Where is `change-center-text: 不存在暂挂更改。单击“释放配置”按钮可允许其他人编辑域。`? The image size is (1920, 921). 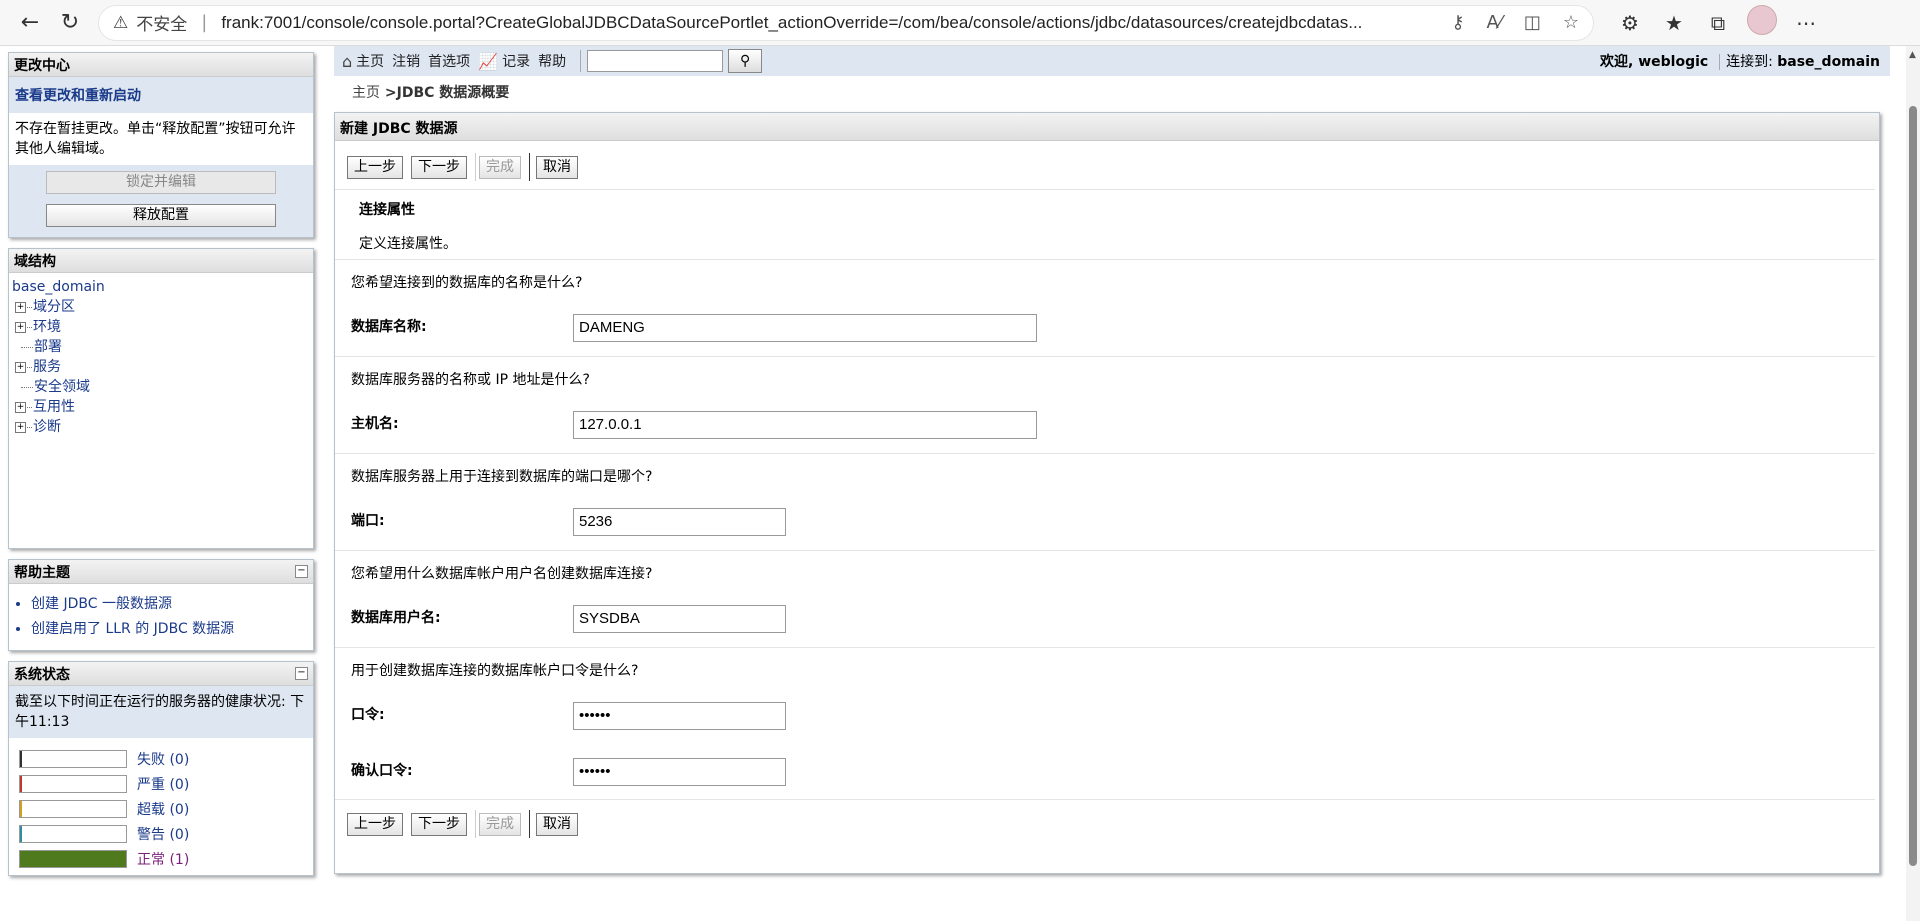
change-center-text: 不存在暂挂更改。单击“释放配置”按钮可允许其他人编辑域。 is located at coordinates (155, 139).